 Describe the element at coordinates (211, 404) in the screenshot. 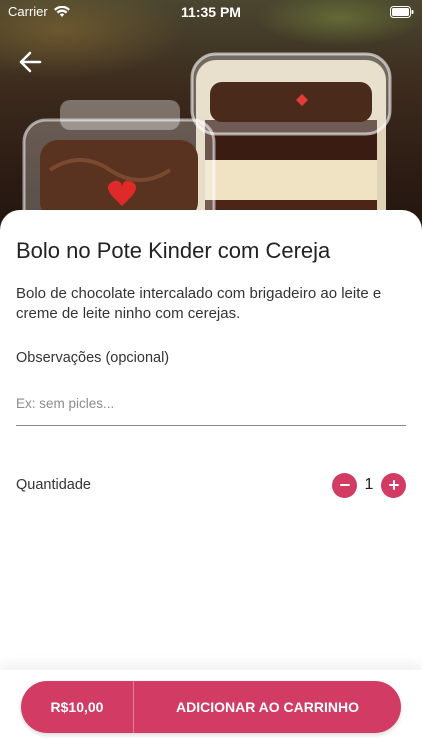

I see `observations-input` at that location.